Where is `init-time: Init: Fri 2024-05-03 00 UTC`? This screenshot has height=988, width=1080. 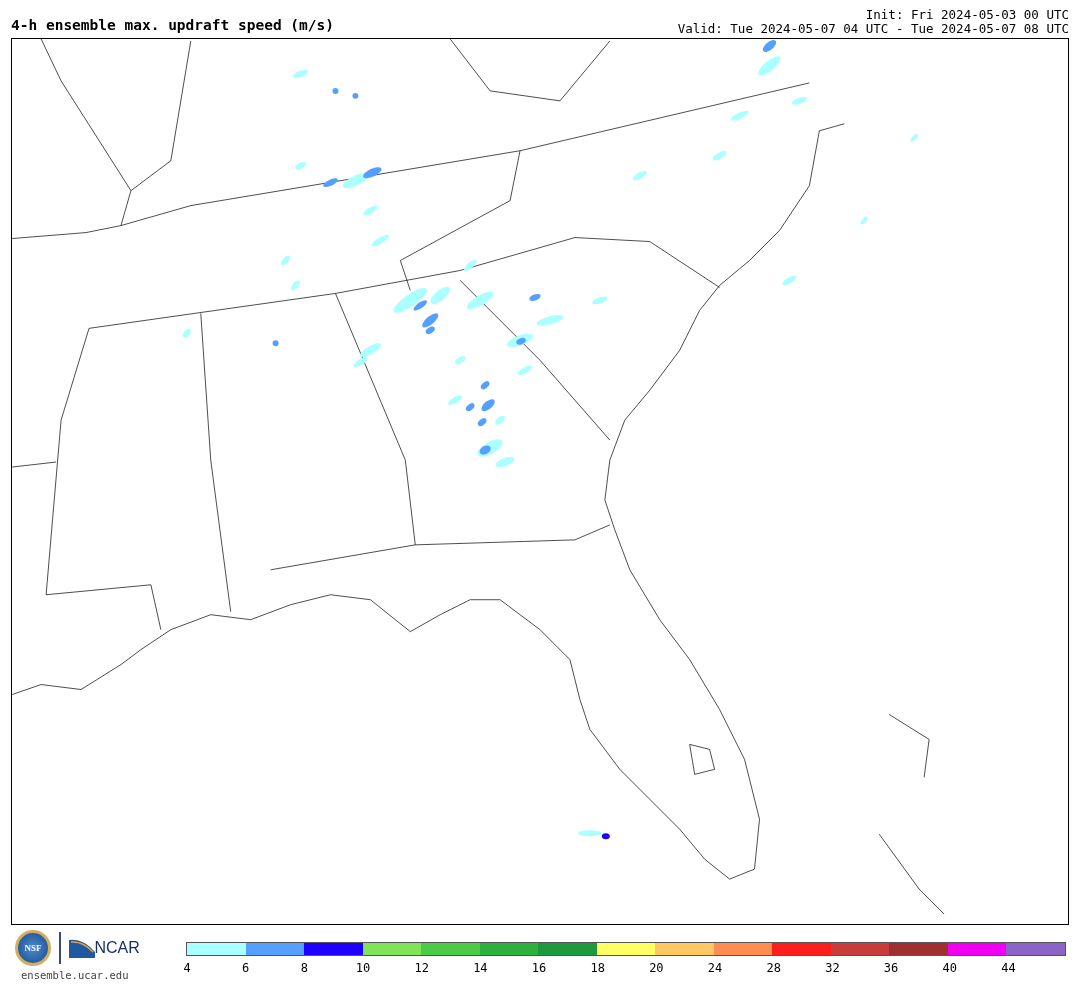 init-time: Init: Fri 2024-05-03 00 UTC is located at coordinates (966, 15).